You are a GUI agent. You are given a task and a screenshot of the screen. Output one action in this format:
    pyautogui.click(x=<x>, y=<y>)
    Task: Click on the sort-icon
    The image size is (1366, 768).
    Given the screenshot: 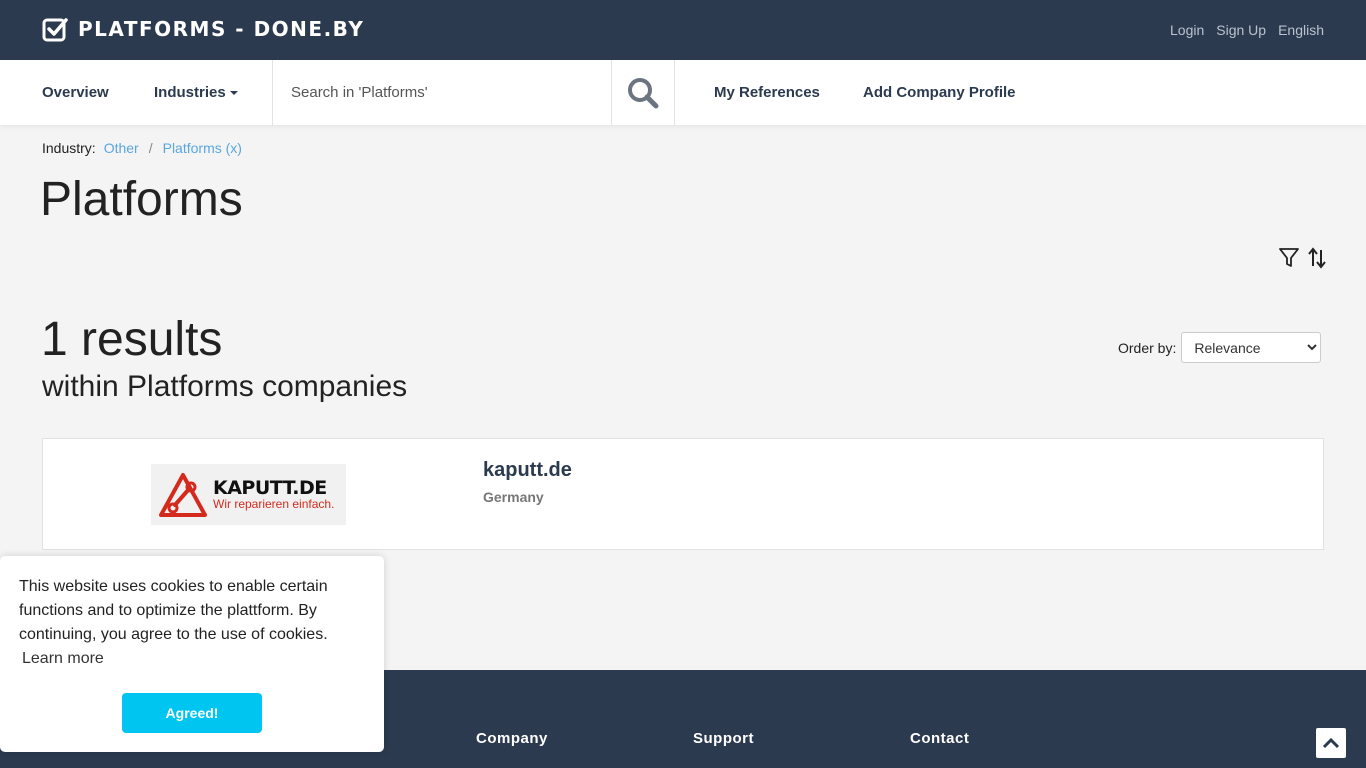 What is the action you would take?
    pyautogui.click(x=1317, y=258)
    